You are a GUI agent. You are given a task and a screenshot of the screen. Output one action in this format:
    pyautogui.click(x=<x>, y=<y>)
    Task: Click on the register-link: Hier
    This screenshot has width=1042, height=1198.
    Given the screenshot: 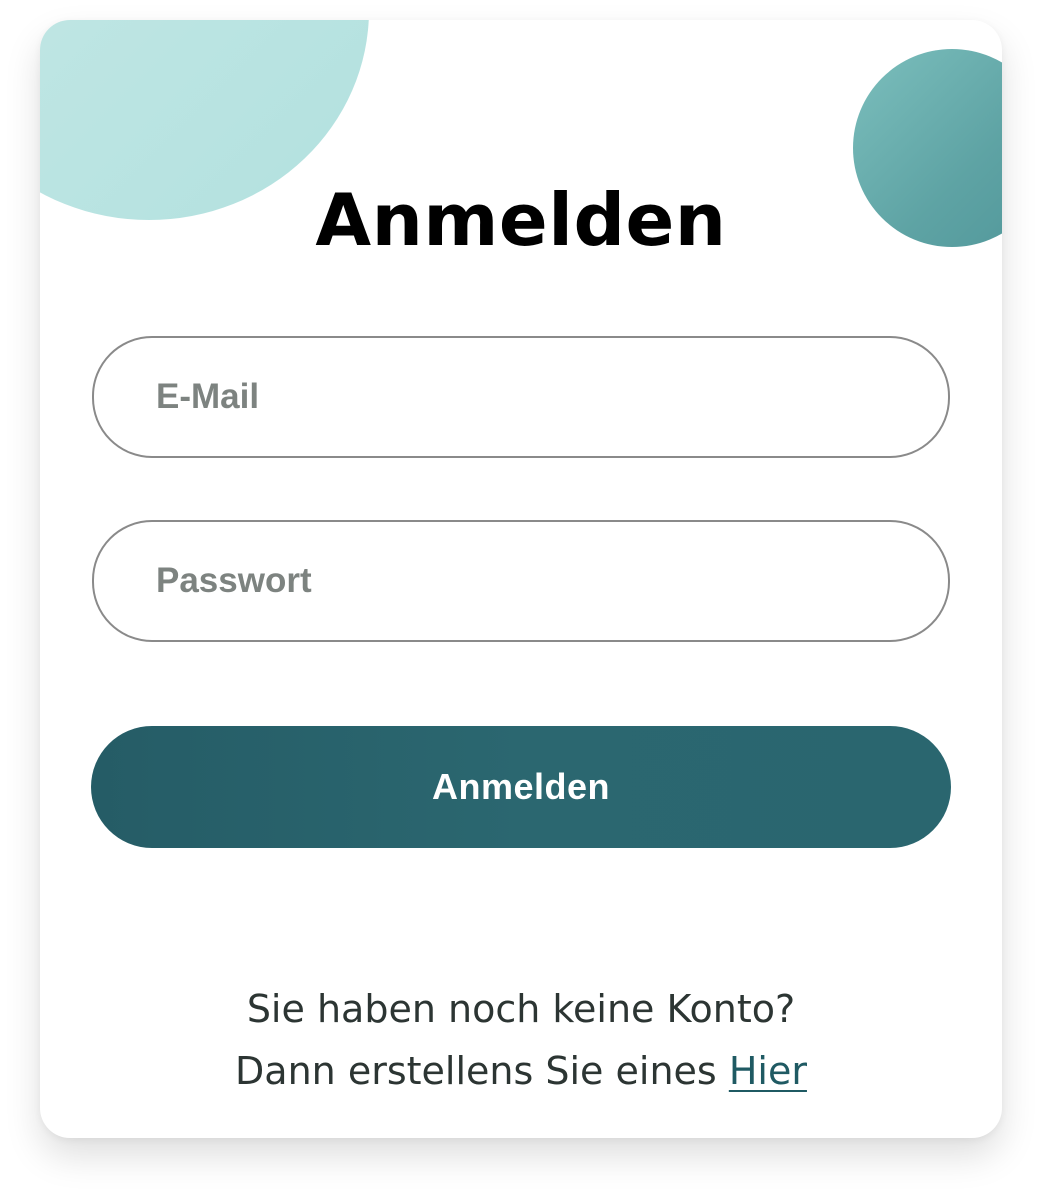 What is the action you would take?
    pyautogui.click(x=768, y=1071)
    